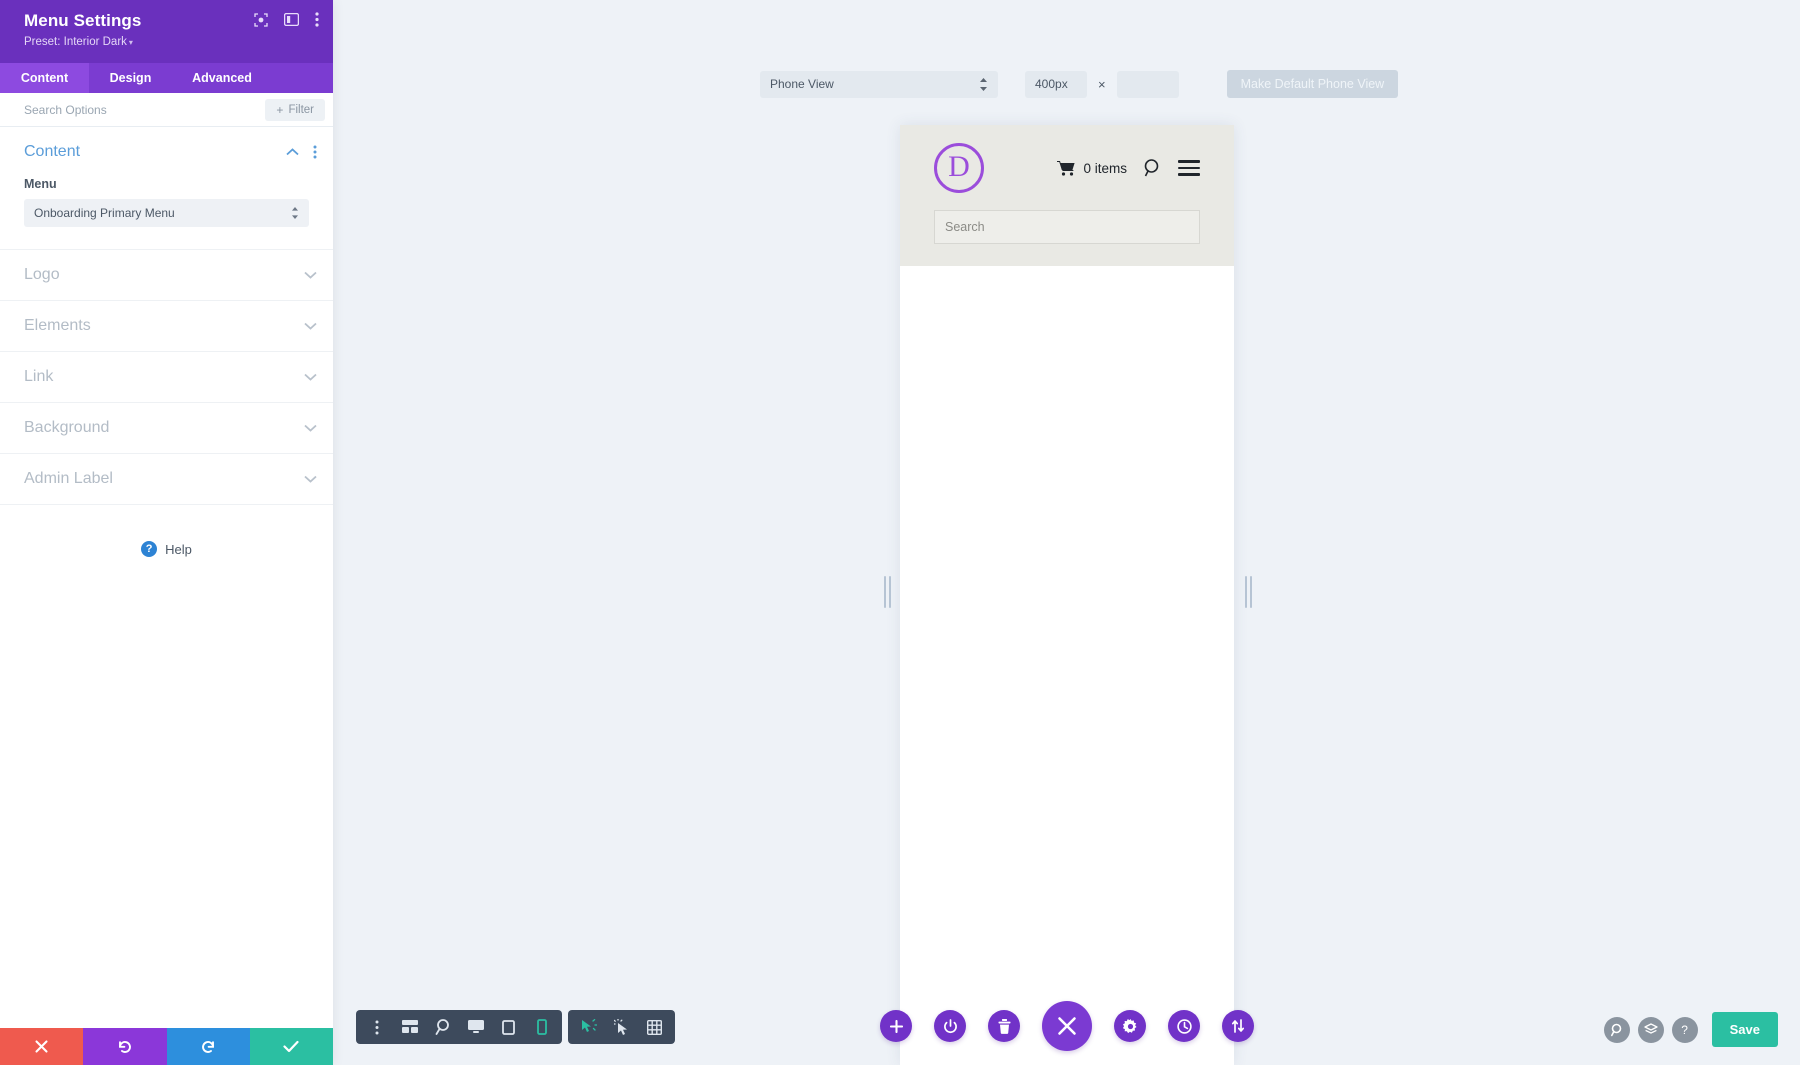 The image size is (1800, 1065). I want to click on site-header-top-row: D 0 items, so click(1067, 168).